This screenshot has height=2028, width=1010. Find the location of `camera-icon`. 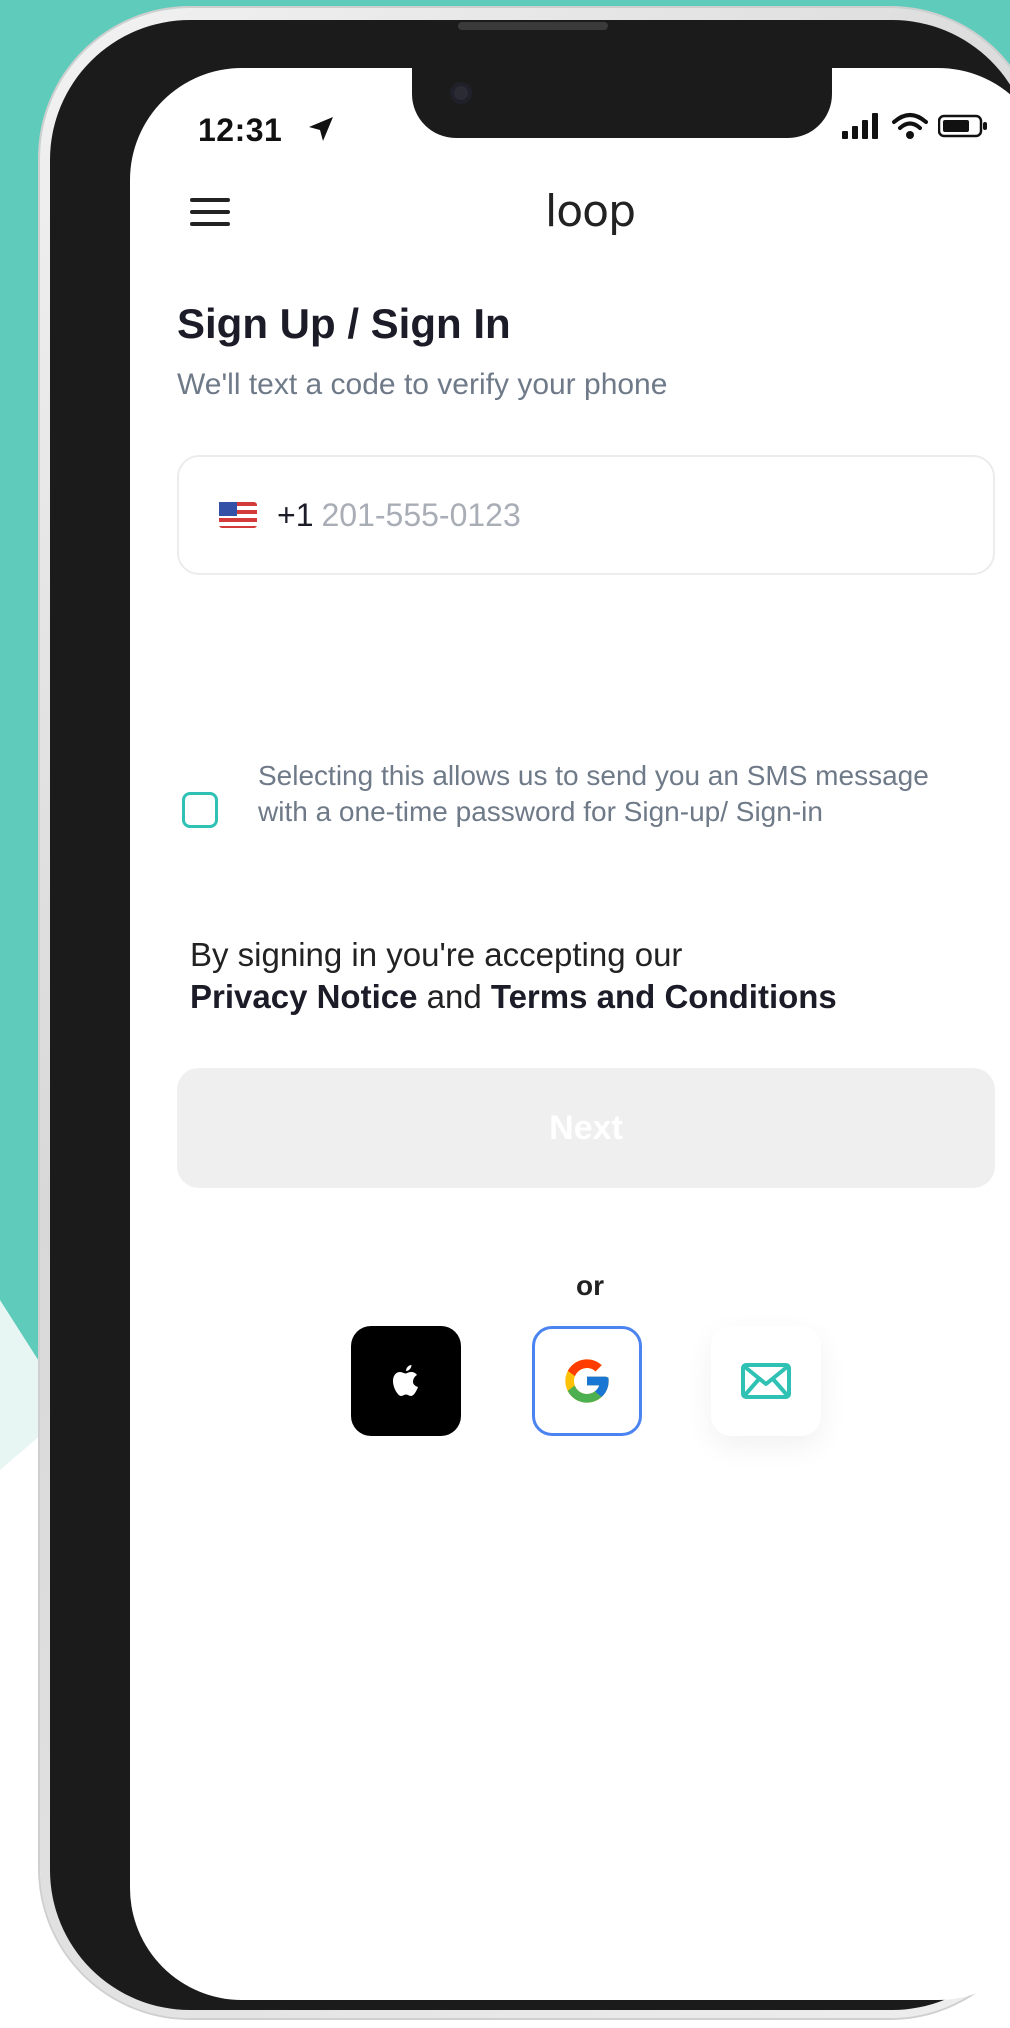

camera-icon is located at coordinates (461, 93).